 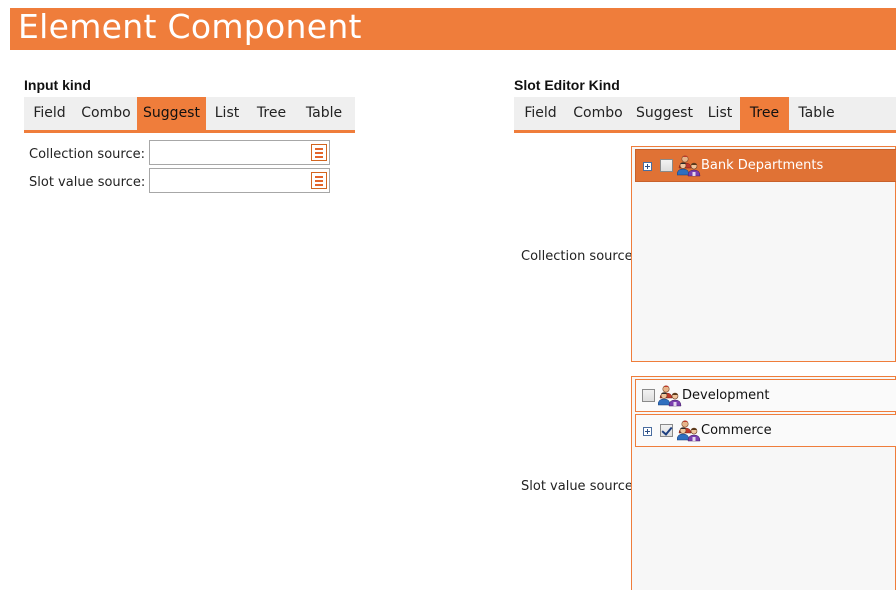 I want to click on slot-editor-tab-list: List, so click(x=720, y=113).